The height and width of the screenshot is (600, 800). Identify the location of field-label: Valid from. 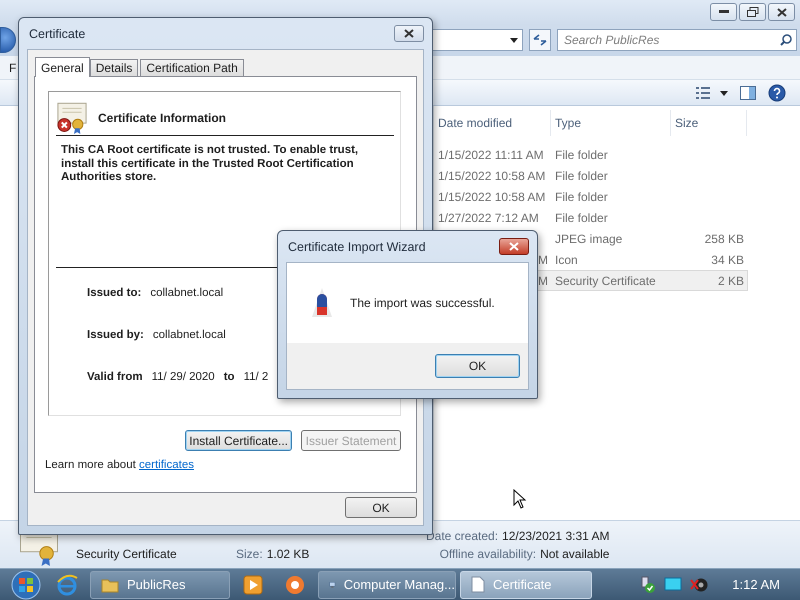
(115, 376).